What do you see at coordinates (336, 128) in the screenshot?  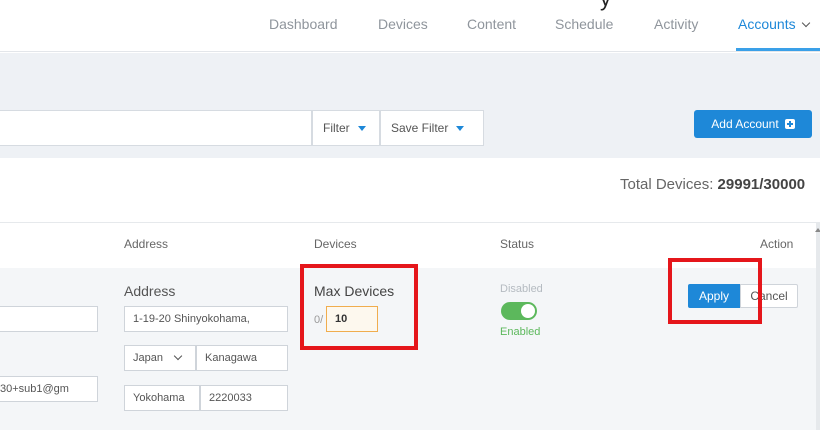 I see `filter-button-label: Filter` at bounding box center [336, 128].